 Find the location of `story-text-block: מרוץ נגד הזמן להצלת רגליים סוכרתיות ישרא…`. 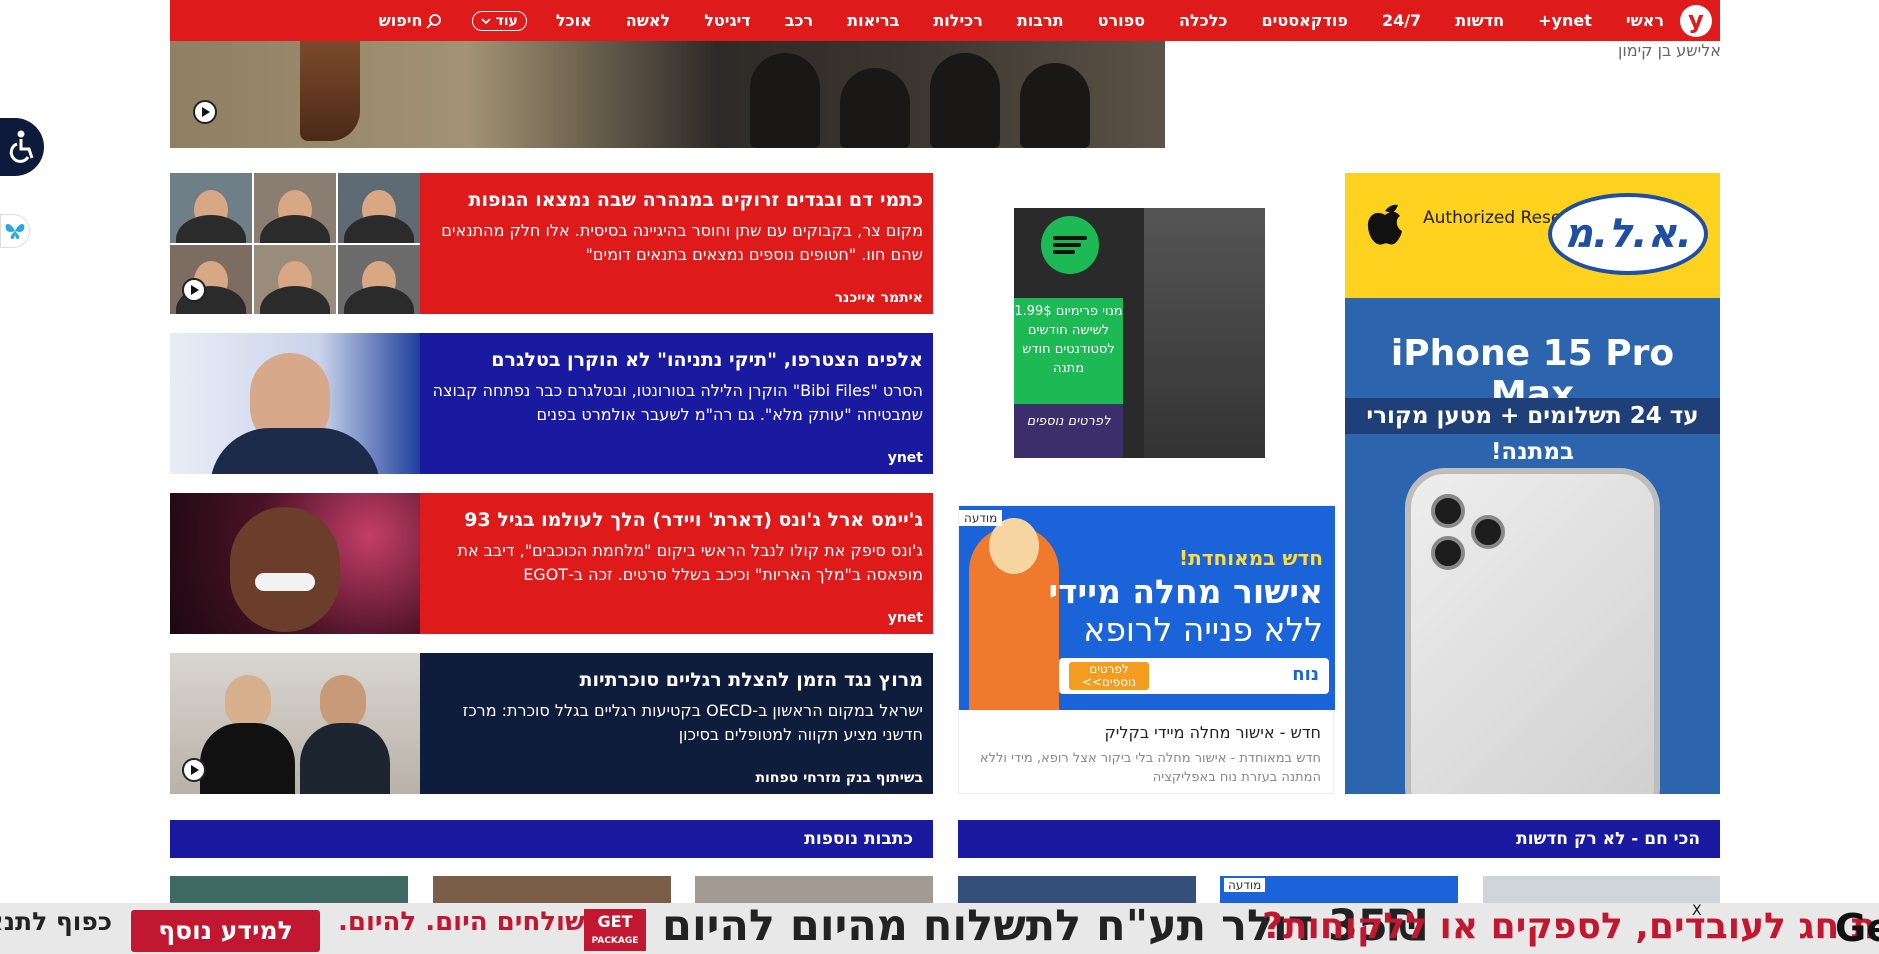

story-text-block: מרוץ נגד הזמן להצלת רגליים סוכרתיות ישרא… is located at coordinates (676, 723).